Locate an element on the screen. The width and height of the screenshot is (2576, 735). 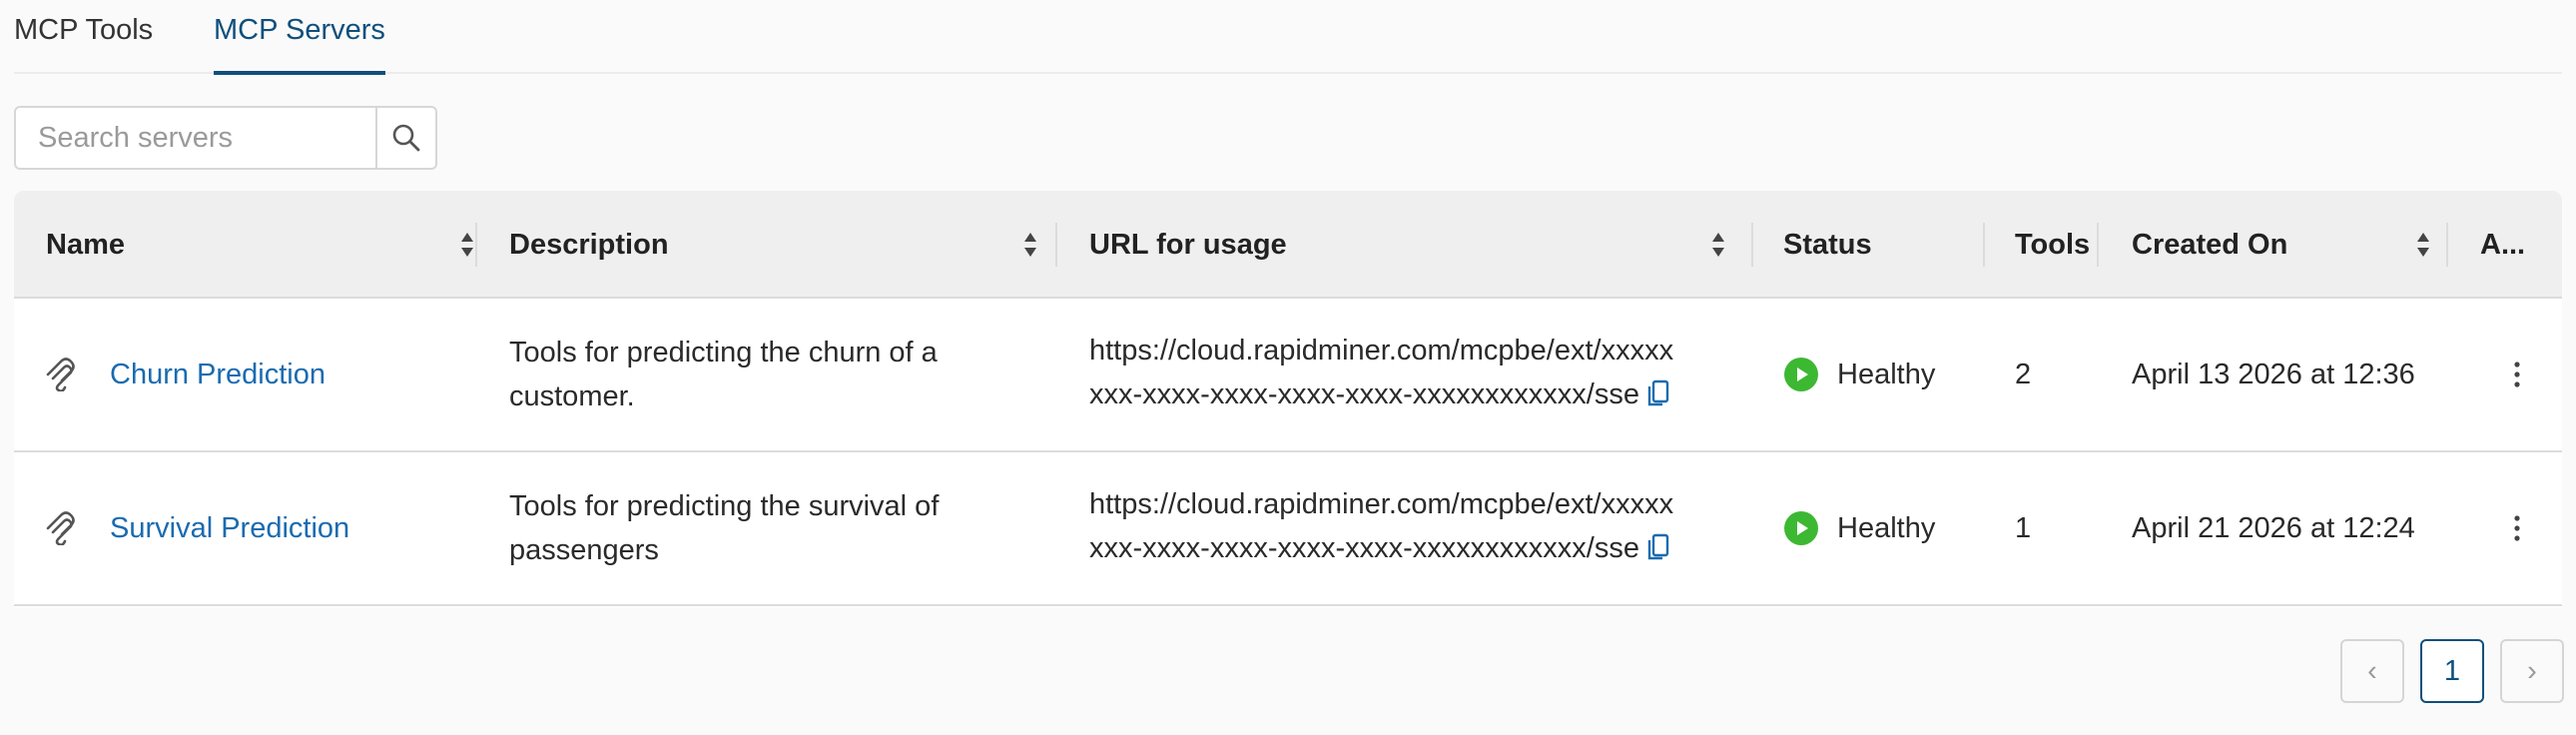
column-header-url: URL for usage is located at coordinates (1407, 245).